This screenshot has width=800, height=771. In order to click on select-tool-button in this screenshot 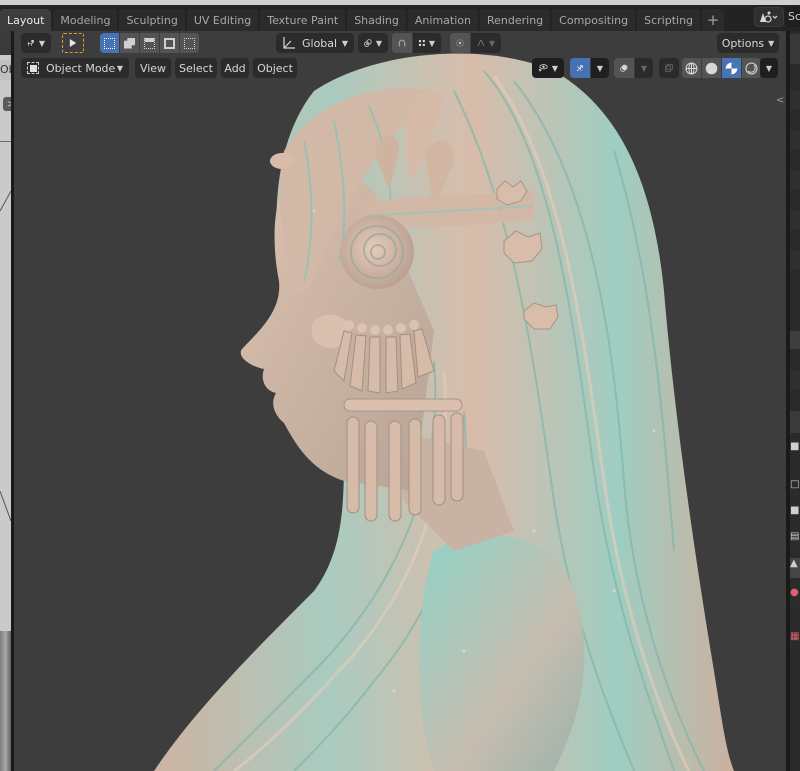, I will do `click(73, 43)`.